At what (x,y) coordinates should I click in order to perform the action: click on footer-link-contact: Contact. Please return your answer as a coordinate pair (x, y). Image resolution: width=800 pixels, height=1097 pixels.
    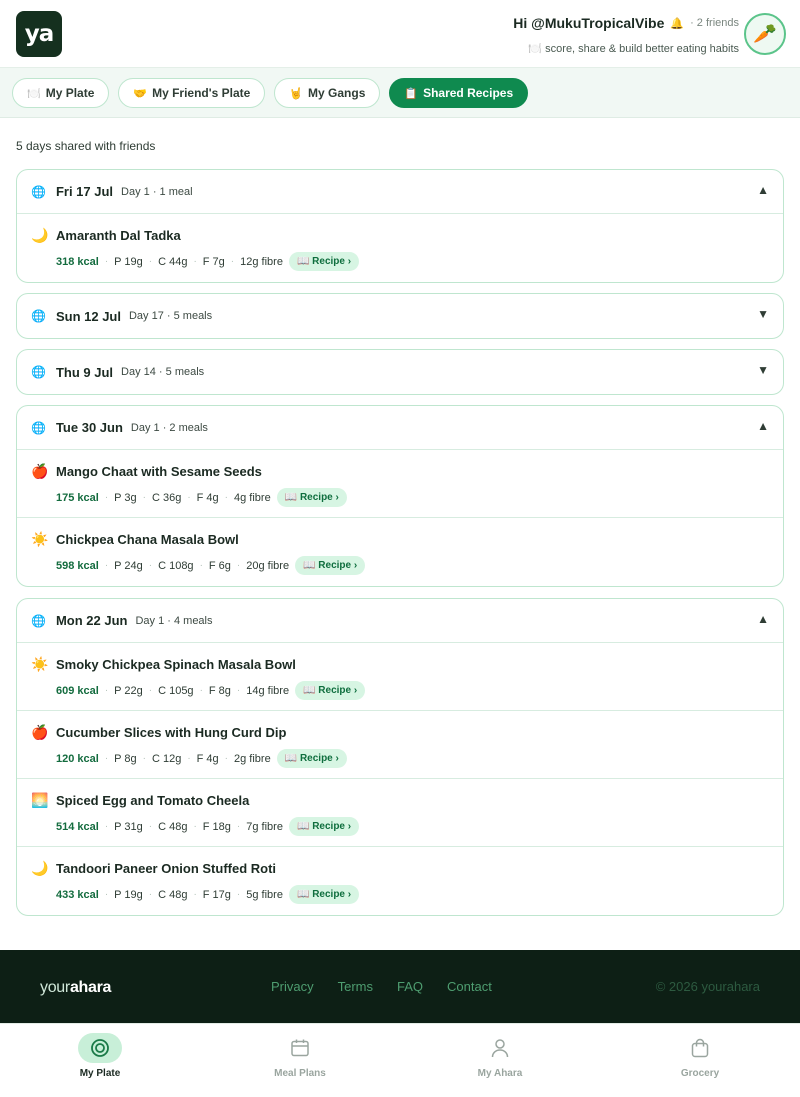
    Looking at the image, I should click on (469, 986).